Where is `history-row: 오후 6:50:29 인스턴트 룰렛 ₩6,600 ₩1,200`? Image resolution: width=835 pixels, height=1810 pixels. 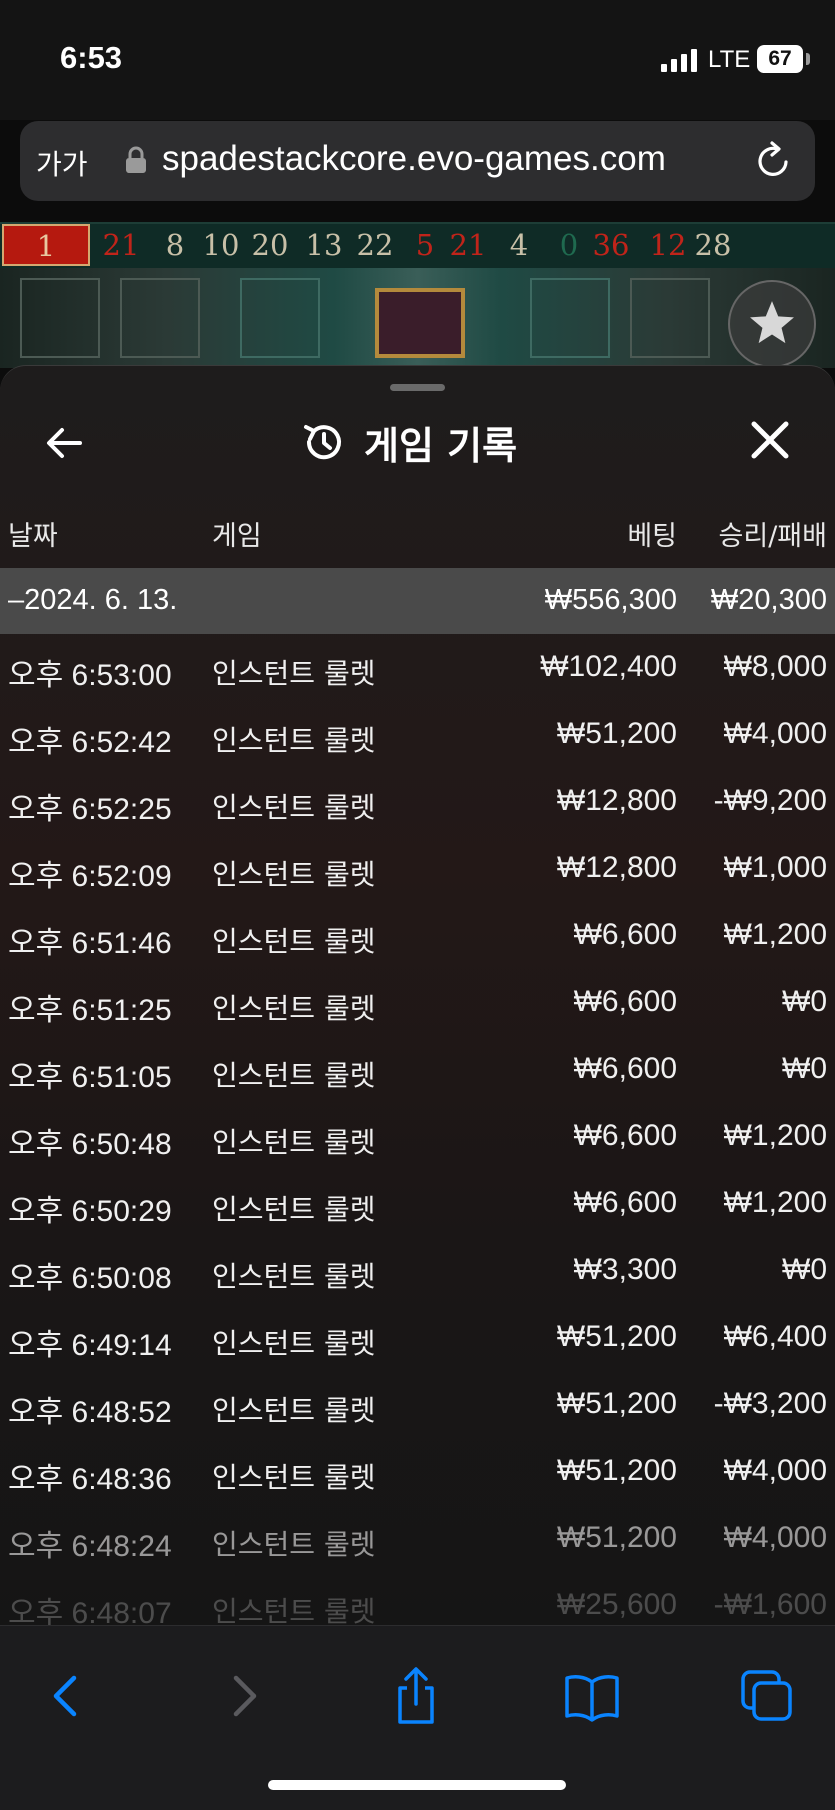 history-row: 오후 6:50:29 인스턴트 룰렛 ₩6,600 ₩1,200 is located at coordinates (417, 1203).